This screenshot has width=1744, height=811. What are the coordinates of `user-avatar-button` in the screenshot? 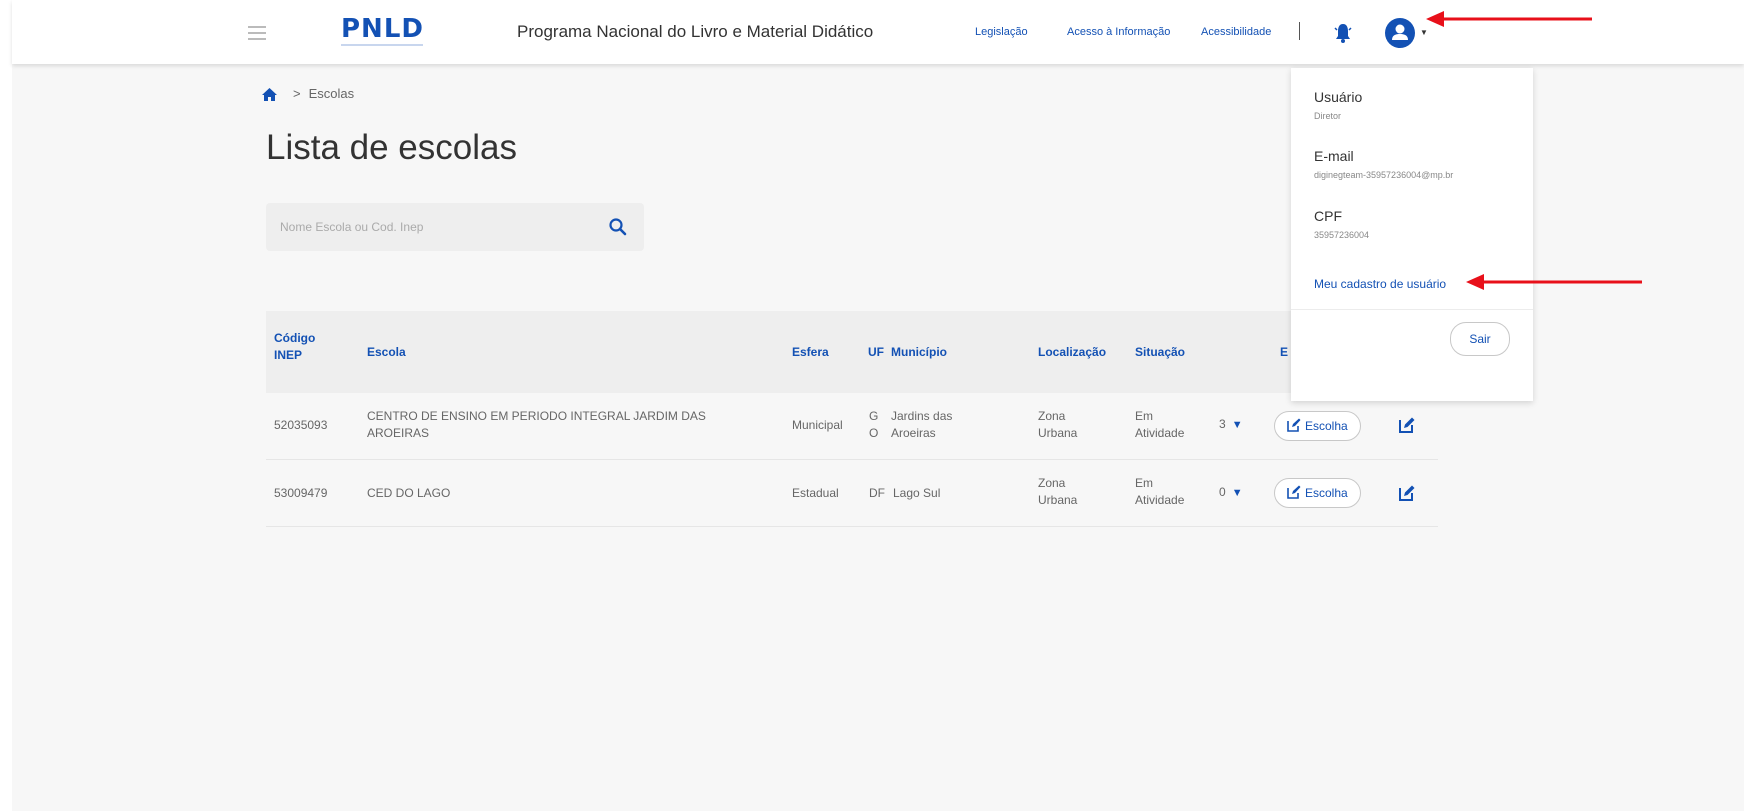 It's located at (1400, 33).